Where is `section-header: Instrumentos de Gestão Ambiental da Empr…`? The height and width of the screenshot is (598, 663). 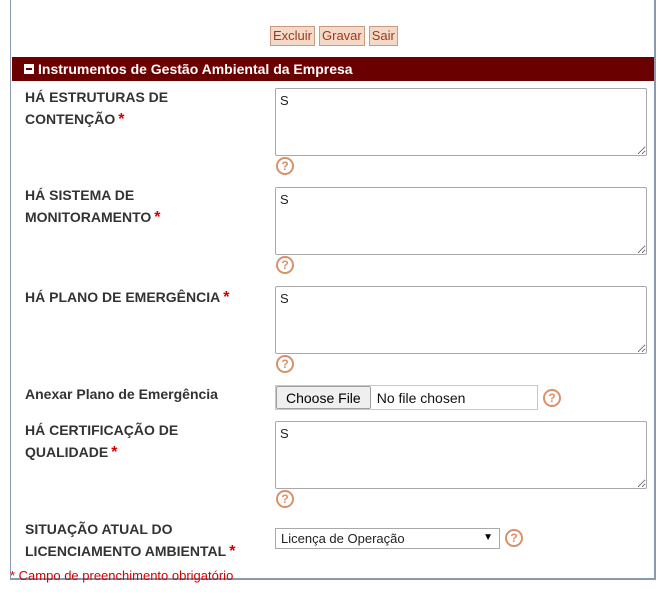
section-header: Instrumentos de Gestão Ambiental da Empr… is located at coordinates (333, 69).